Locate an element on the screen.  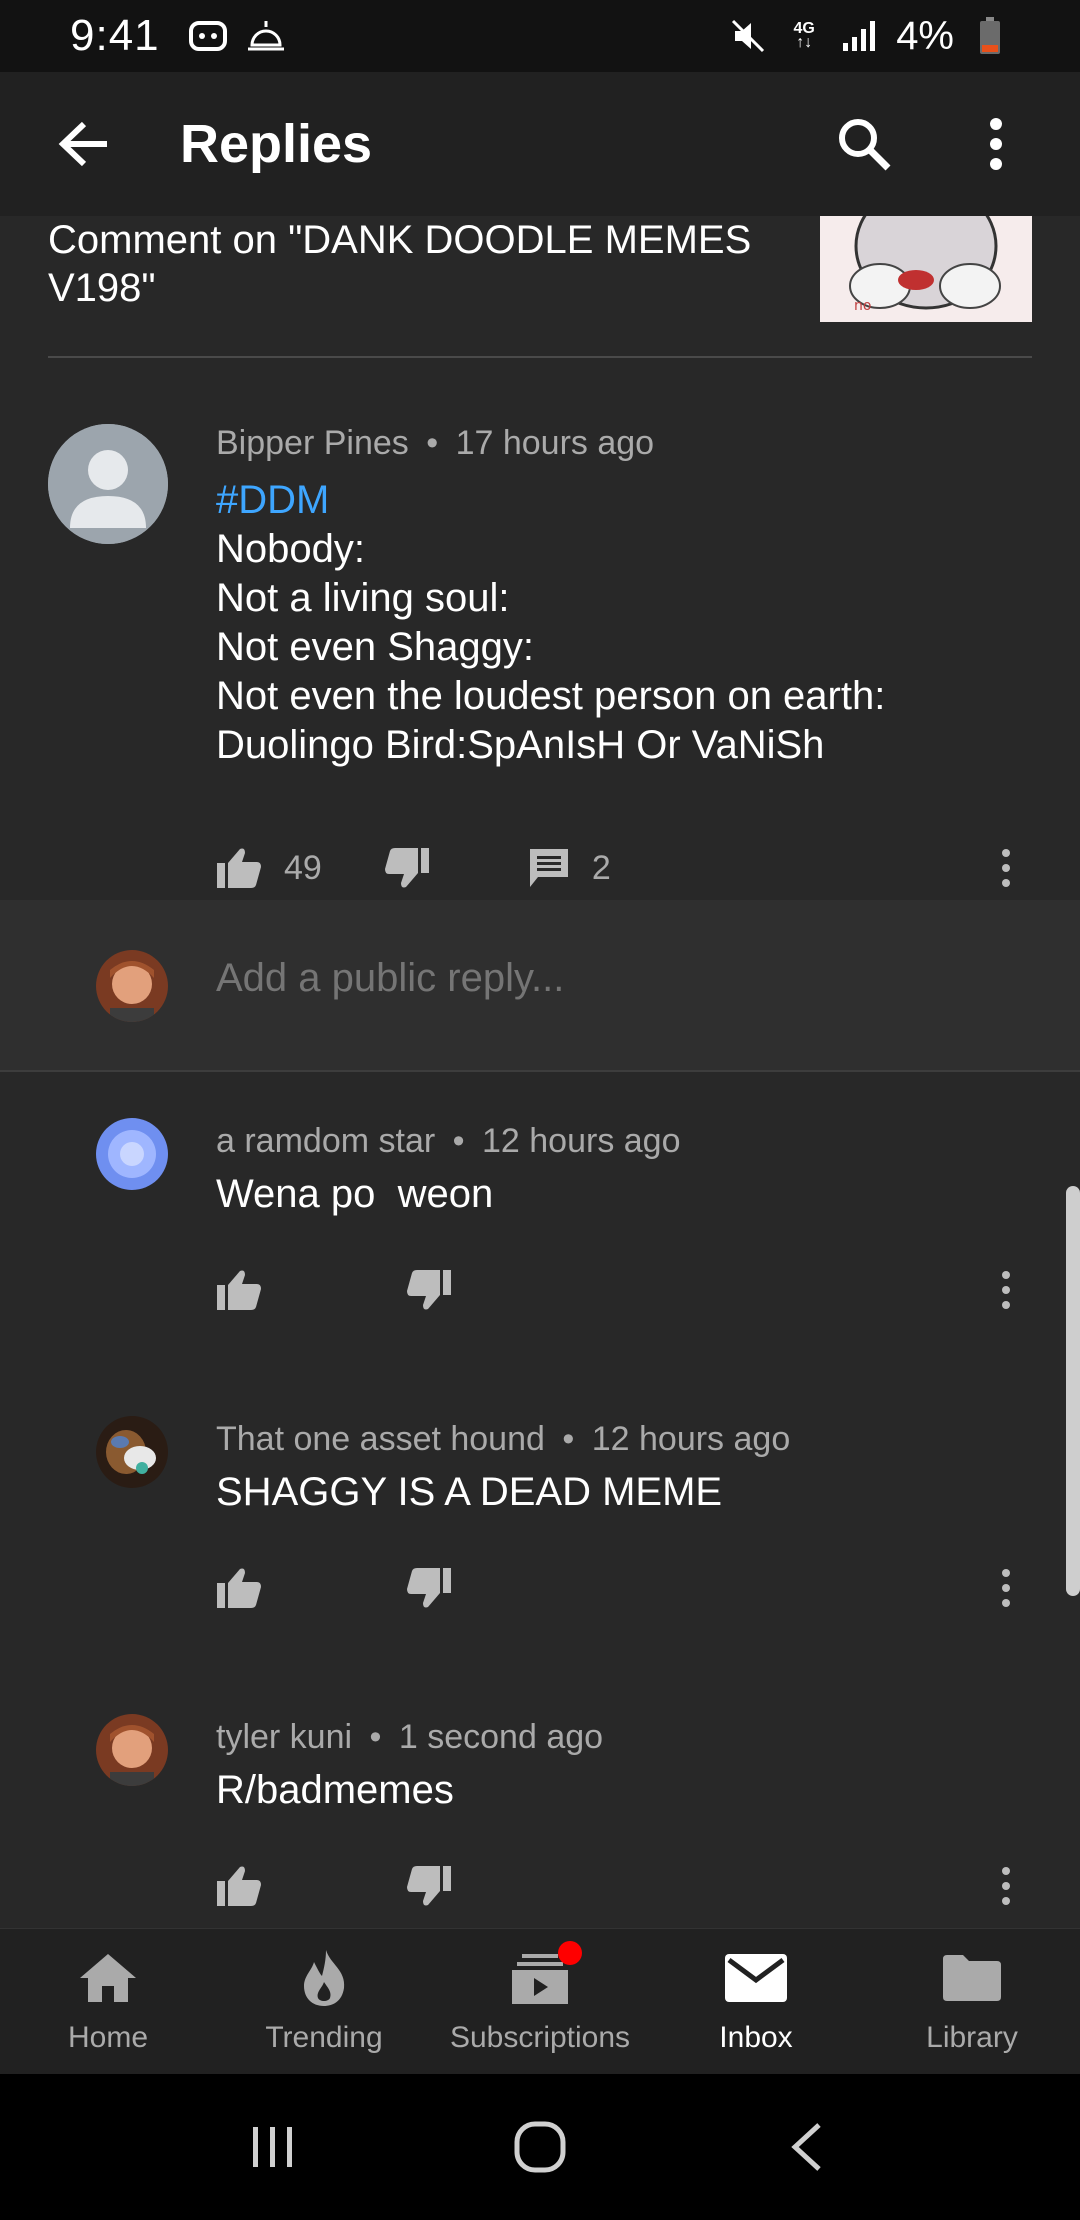
lte-data-icon: 4G ↑↓ is located at coordinates (804, 35).